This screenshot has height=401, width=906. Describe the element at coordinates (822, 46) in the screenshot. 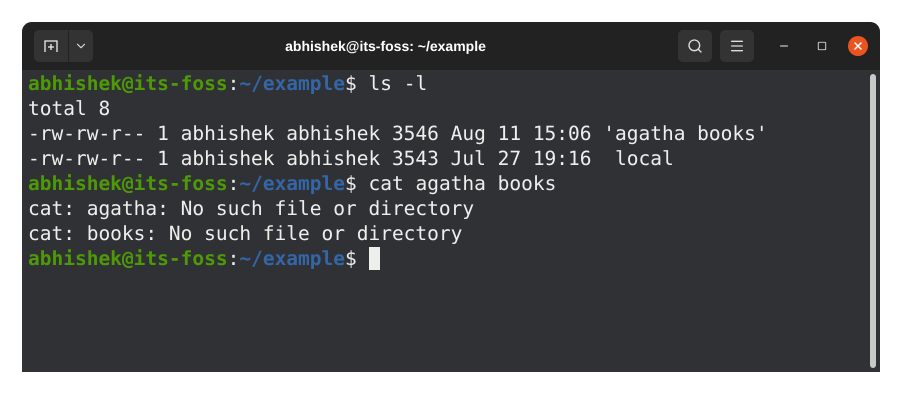

I see `maximize-icon` at that location.